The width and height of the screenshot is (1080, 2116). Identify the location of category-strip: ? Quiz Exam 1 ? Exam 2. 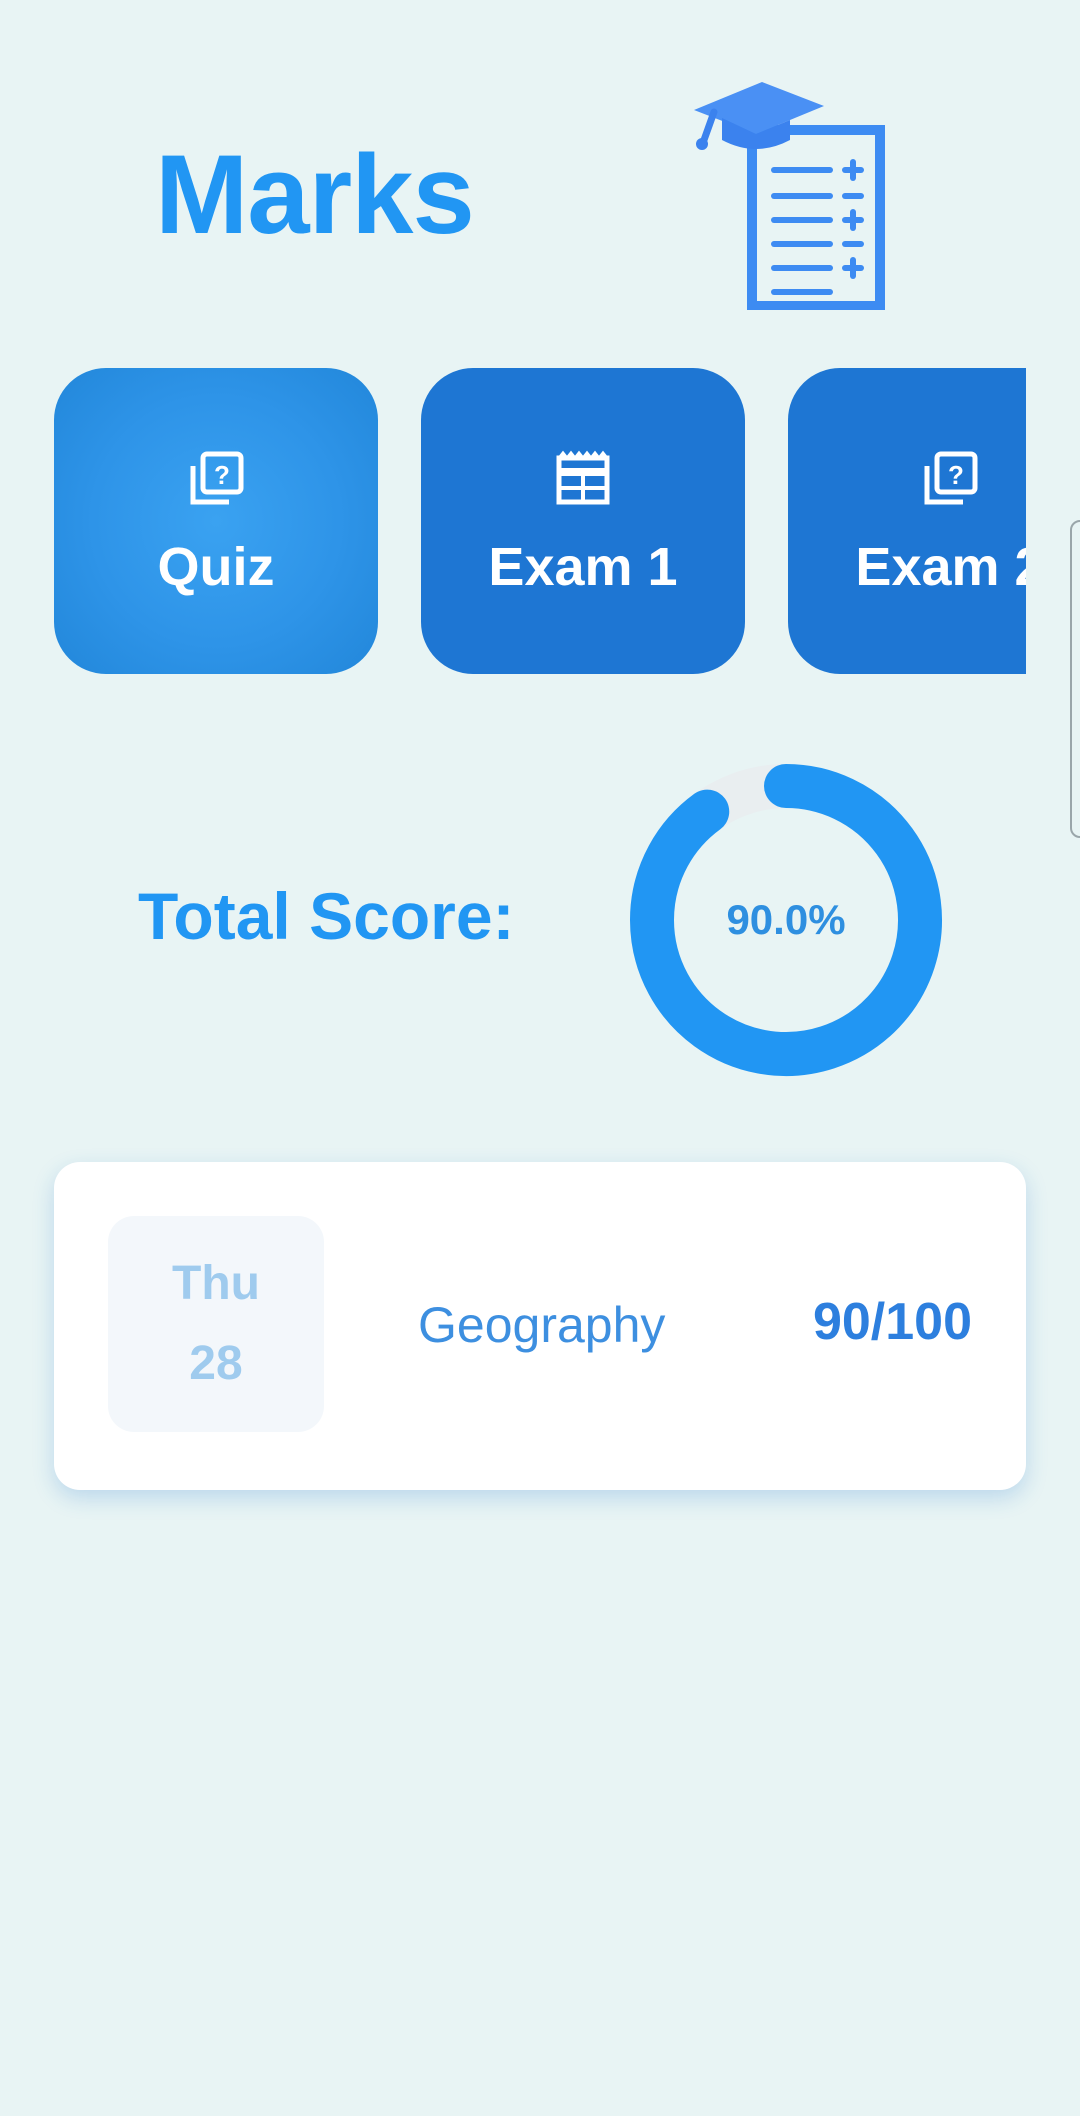
(540, 521).